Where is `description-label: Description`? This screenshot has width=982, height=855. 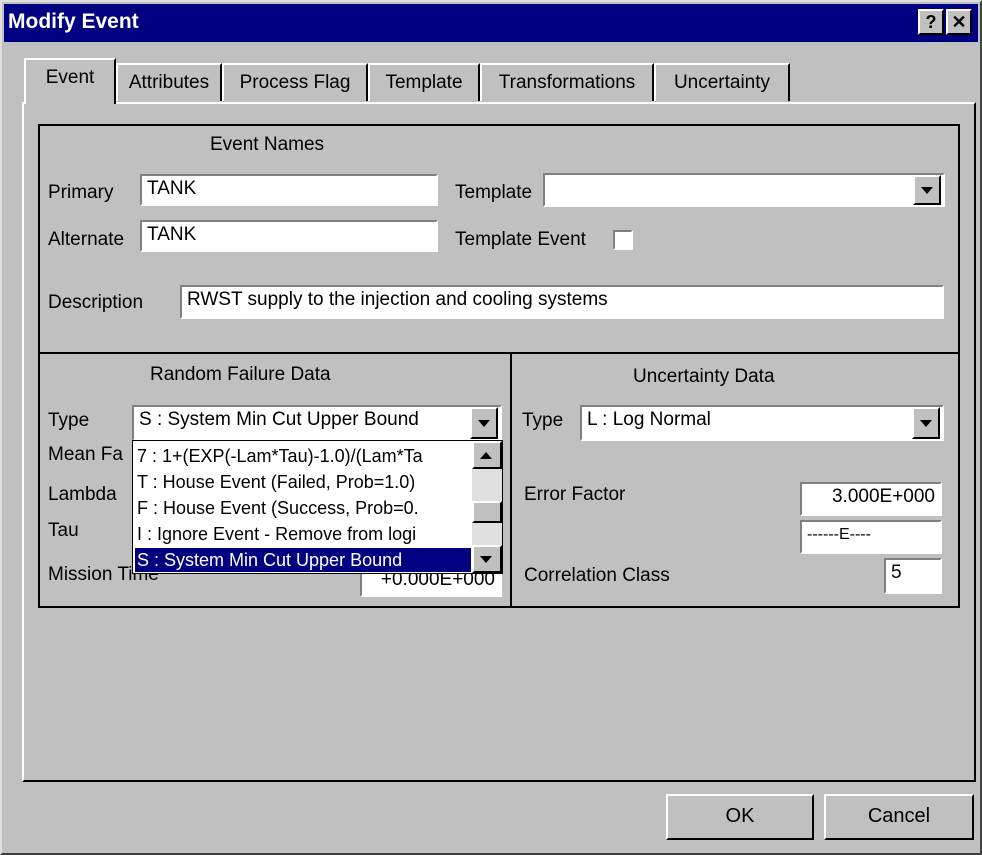
description-label: Description is located at coordinates (96, 302).